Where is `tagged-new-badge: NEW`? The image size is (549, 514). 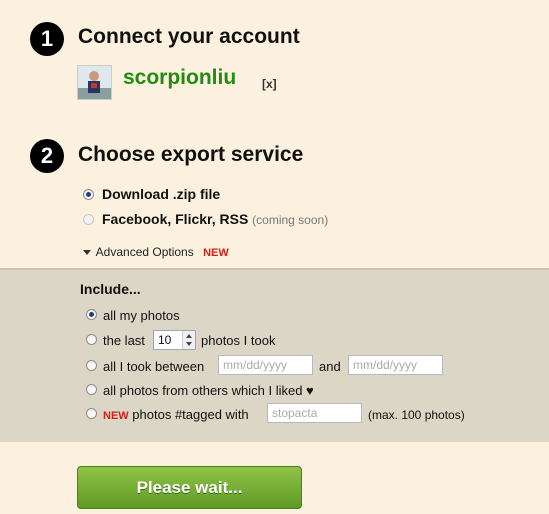
tagged-new-badge: NEW is located at coordinates (116, 416).